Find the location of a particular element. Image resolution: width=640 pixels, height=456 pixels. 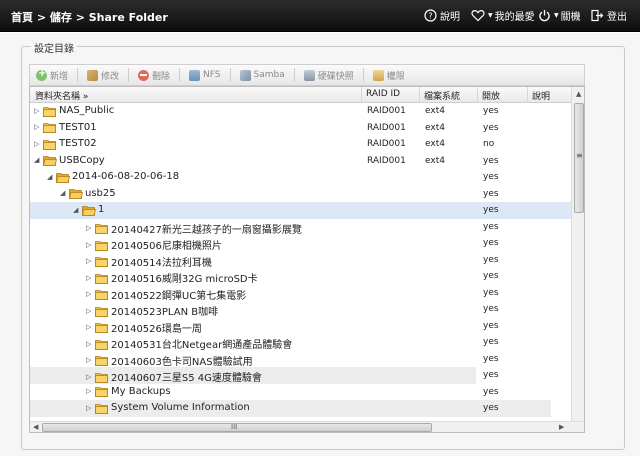

horizontal-scrollbar: ◀ III ▶ is located at coordinates (307, 426).